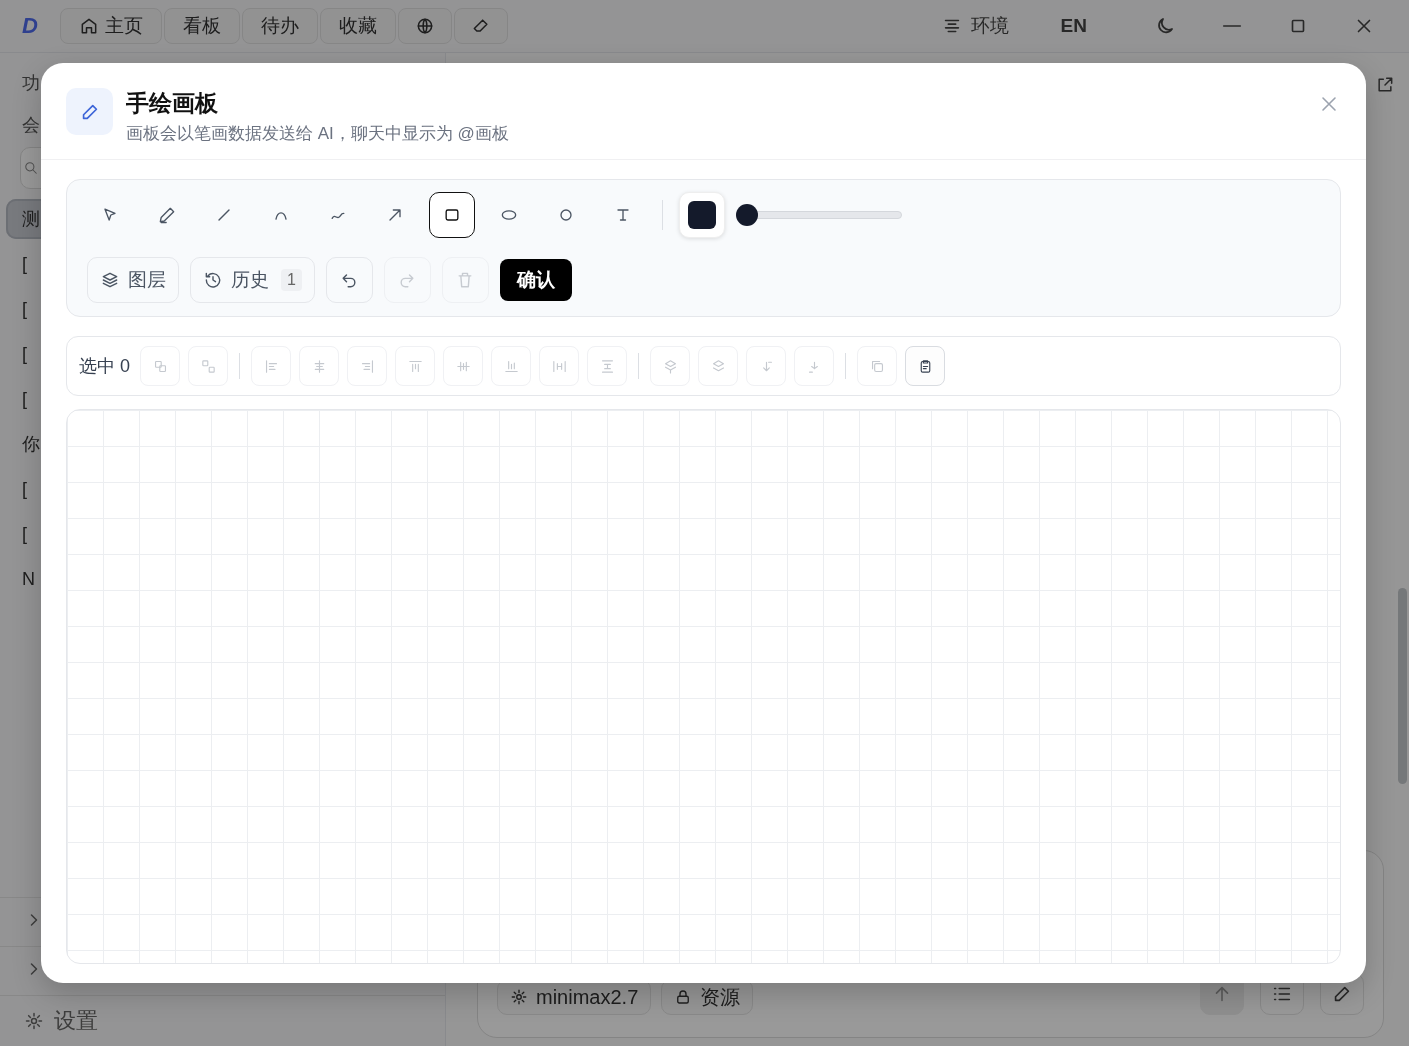 This screenshot has height=1046, width=1409. I want to click on eraser-button, so click(481, 26).